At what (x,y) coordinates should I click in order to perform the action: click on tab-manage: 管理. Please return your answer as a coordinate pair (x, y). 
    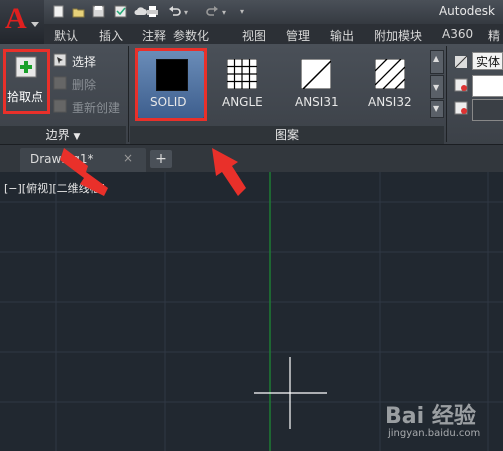
    Looking at the image, I should click on (298, 35).